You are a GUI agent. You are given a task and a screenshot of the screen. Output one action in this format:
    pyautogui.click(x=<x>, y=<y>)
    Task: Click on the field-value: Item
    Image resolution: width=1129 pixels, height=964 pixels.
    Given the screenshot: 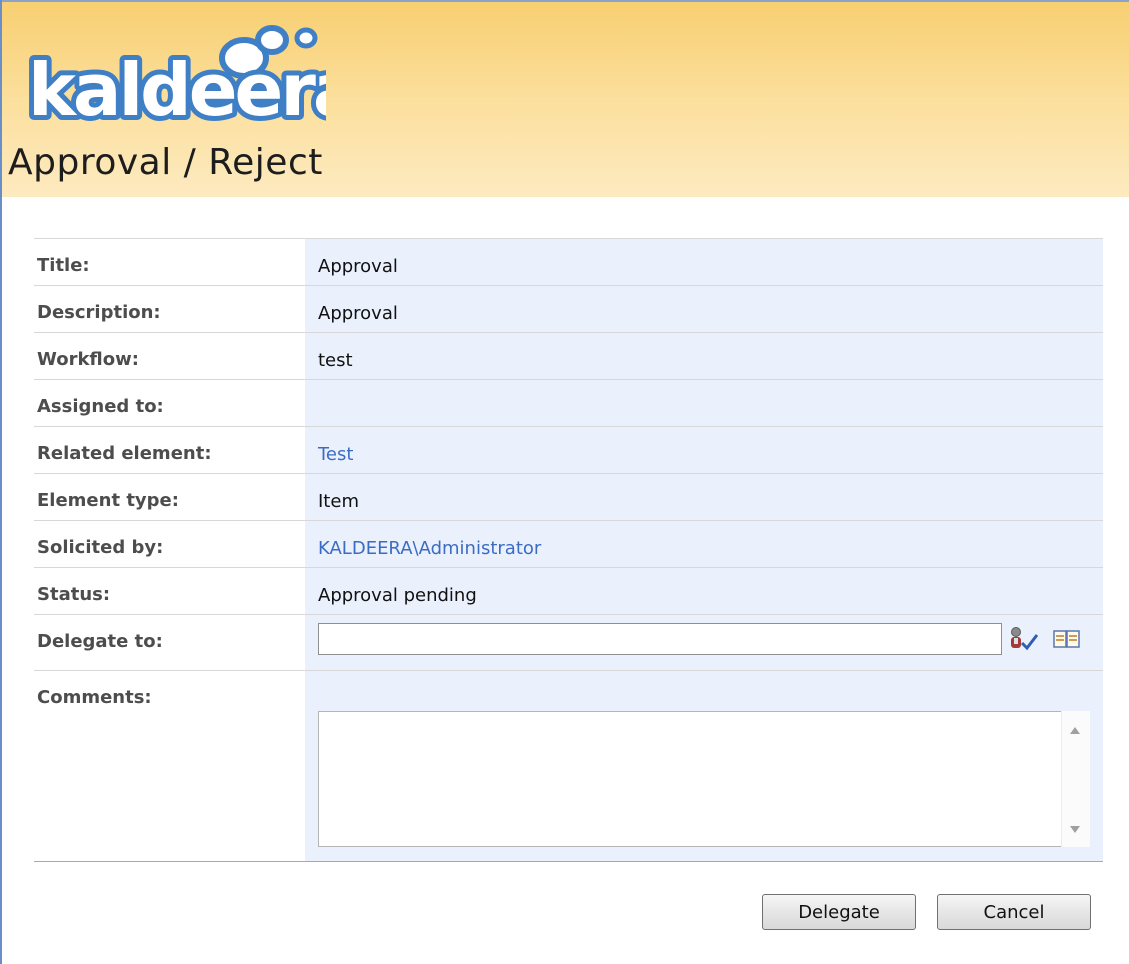 What is the action you would take?
    pyautogui.click(x=704, y=497)
    